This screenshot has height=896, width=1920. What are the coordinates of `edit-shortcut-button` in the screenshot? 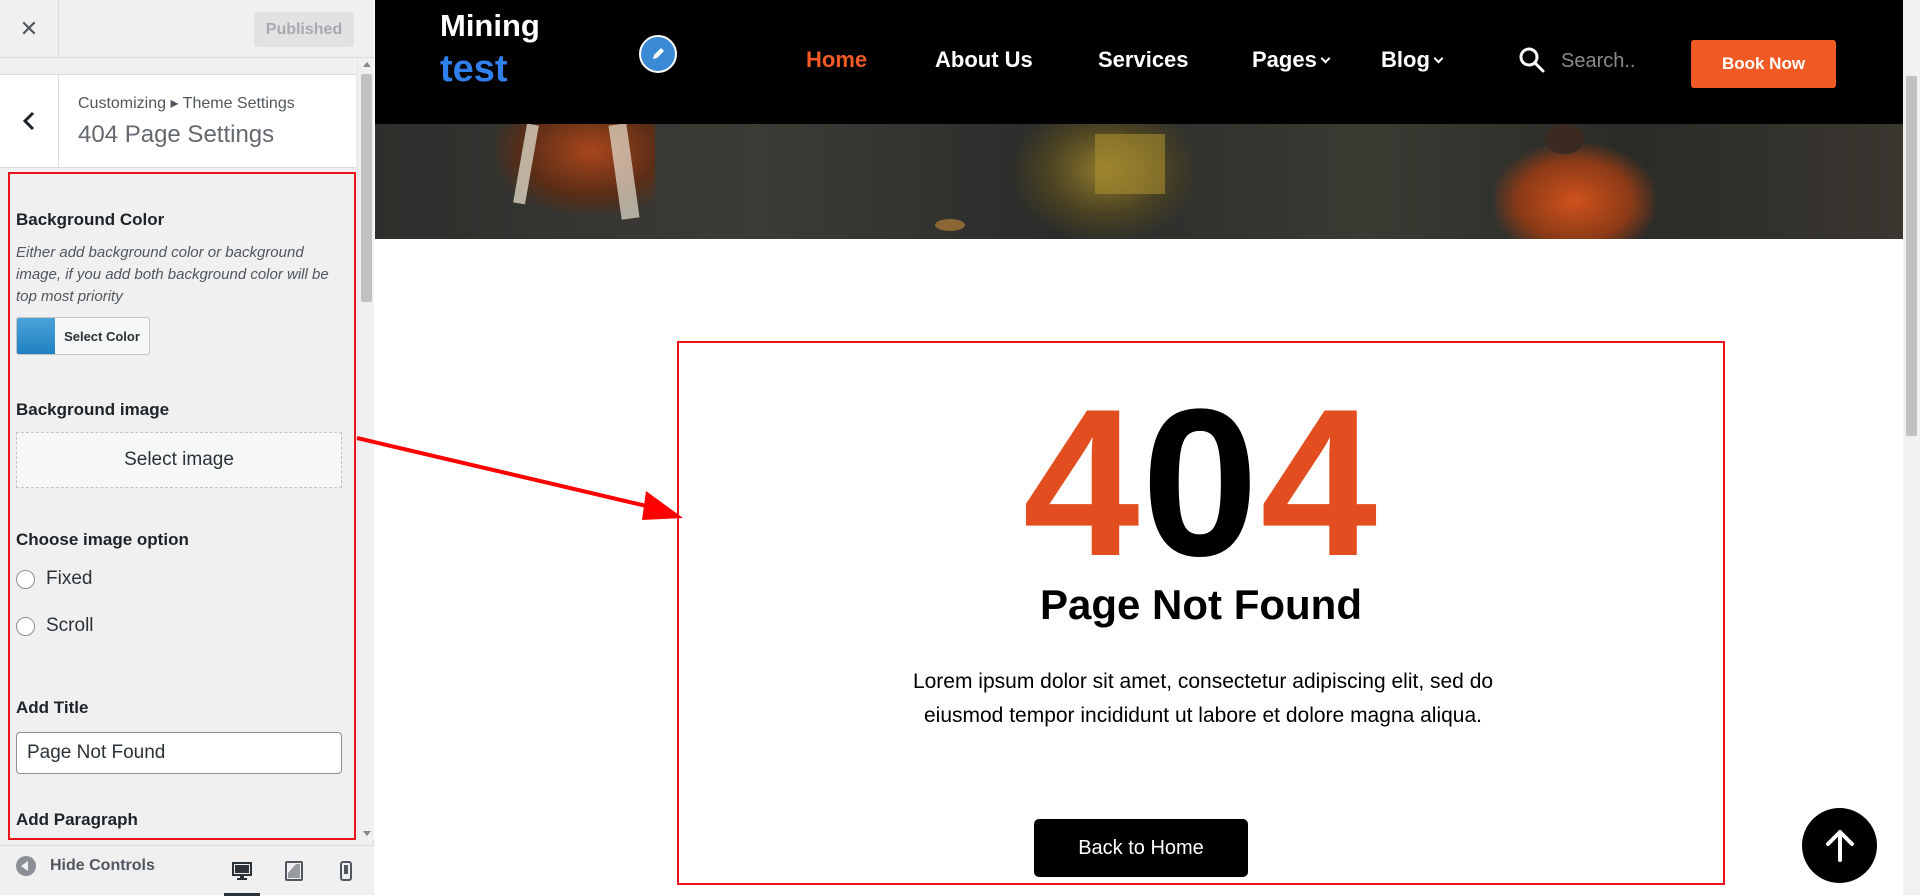 It's located at (658, 54).